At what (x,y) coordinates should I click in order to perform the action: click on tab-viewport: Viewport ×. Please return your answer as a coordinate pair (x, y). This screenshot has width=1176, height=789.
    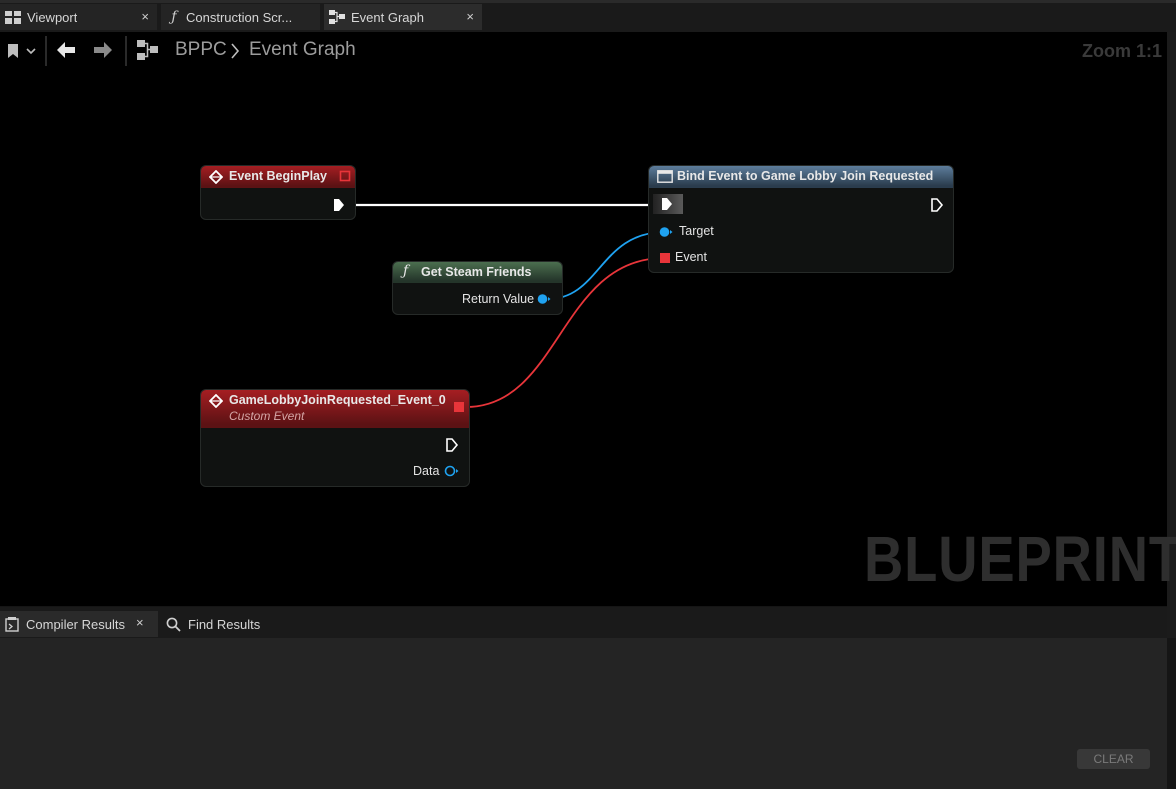
    Looking at the image, I should click on (78, 17).